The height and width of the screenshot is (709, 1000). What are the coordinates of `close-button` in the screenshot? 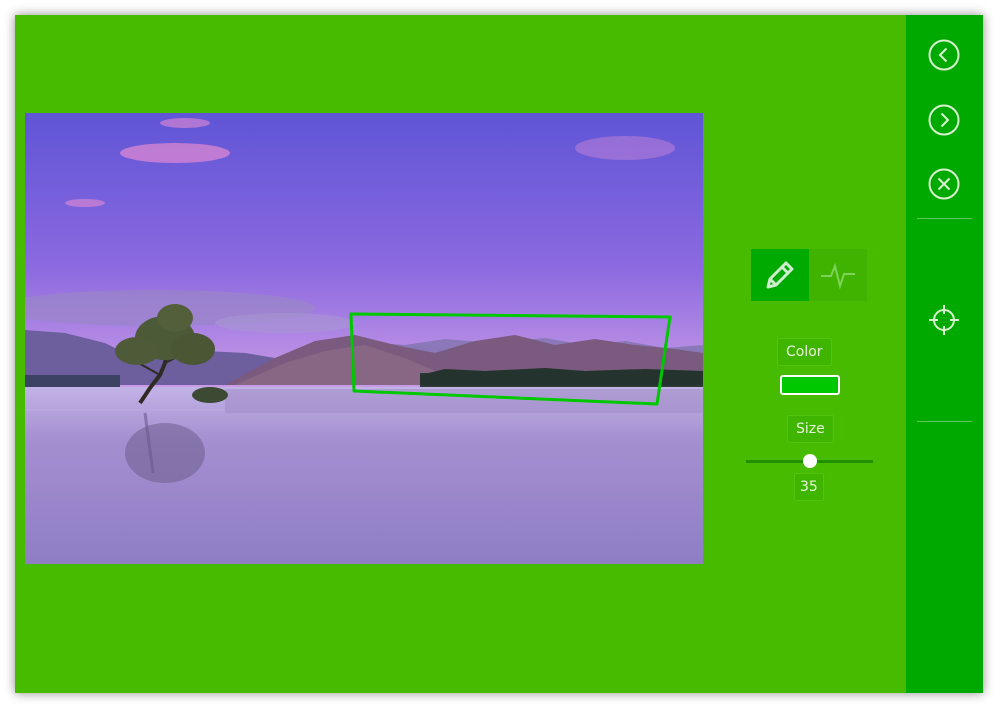 It's located at (944, 184).